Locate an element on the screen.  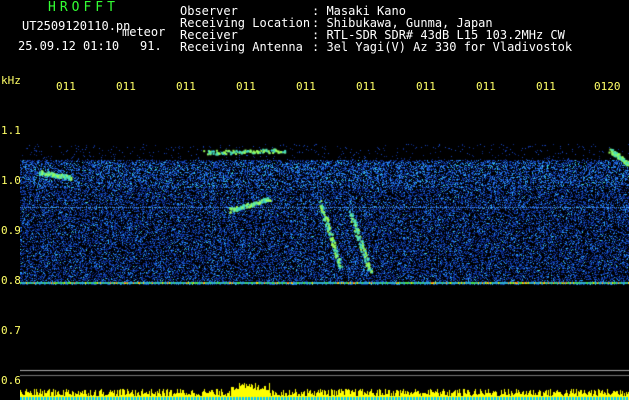
freq-tick-1-1: 1.1 is located at coordinates (11, 130).